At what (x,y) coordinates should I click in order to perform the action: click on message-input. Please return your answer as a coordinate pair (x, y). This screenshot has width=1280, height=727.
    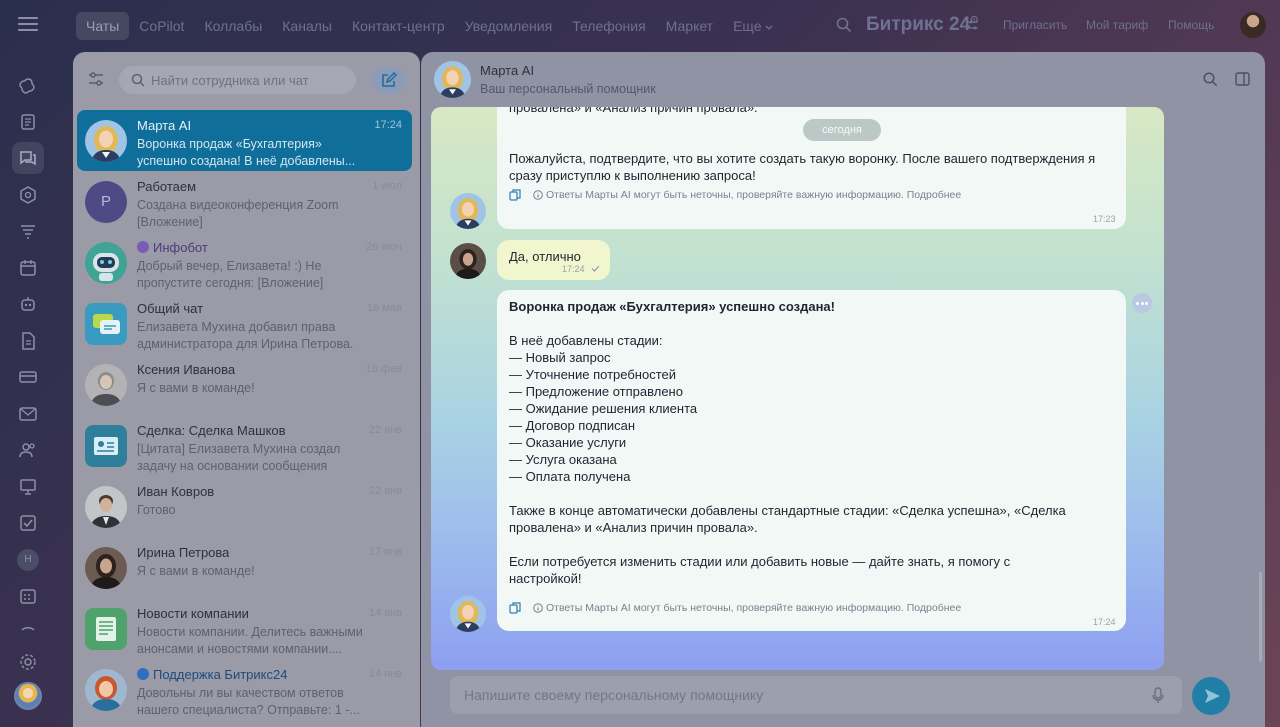
    Looking at the image, I should click on (804, 695).